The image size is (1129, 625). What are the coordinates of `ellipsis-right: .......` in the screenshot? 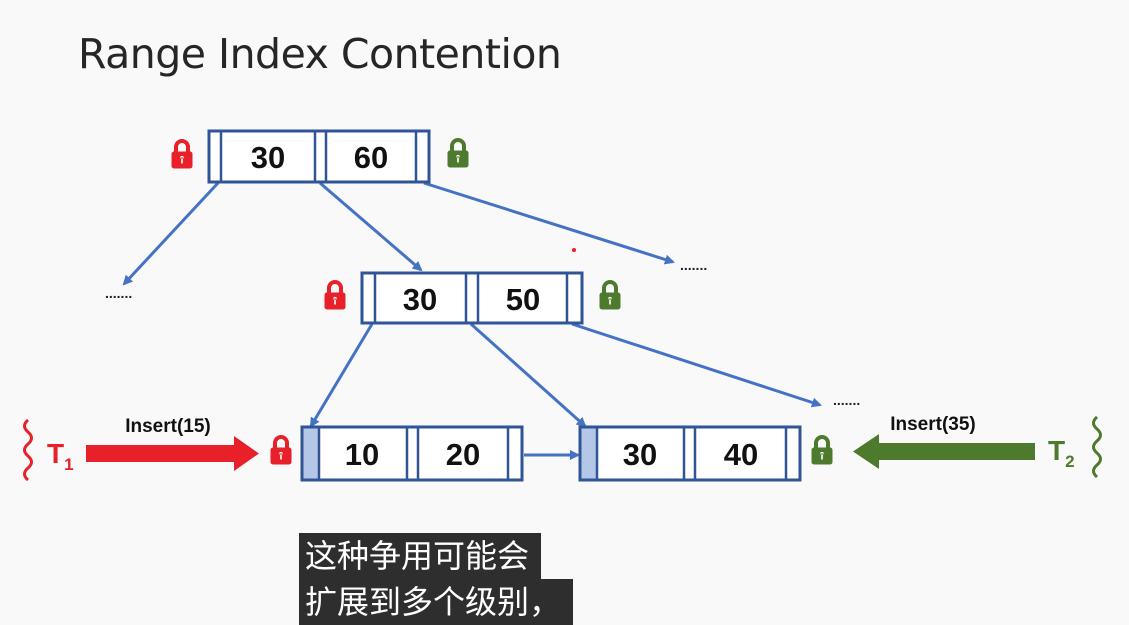 It's located at (693, 265).